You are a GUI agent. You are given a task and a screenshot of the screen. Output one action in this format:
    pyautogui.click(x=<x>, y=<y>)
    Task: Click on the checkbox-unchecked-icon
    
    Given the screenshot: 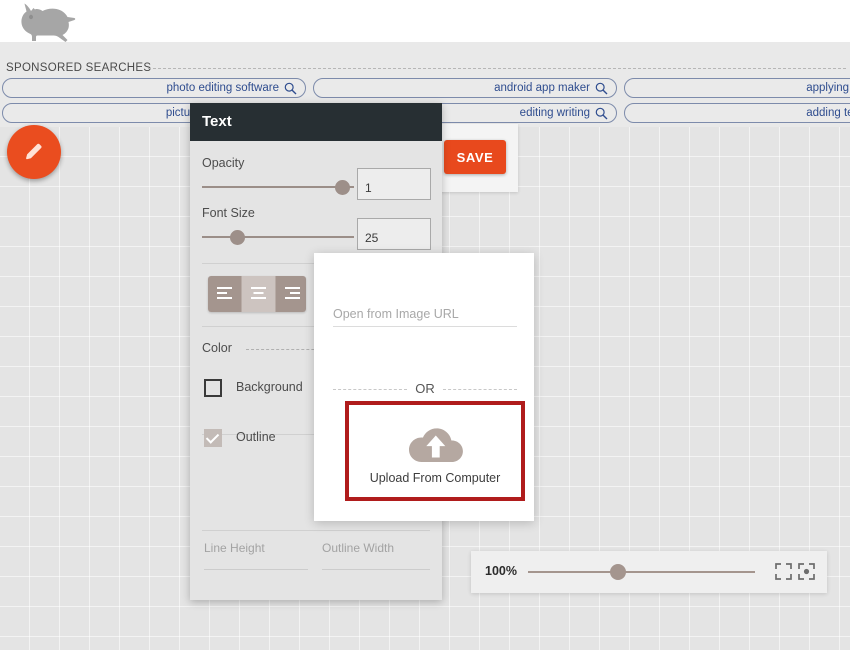 What is the action you would take?
    pyautogui.click(x=213, y=388)
    